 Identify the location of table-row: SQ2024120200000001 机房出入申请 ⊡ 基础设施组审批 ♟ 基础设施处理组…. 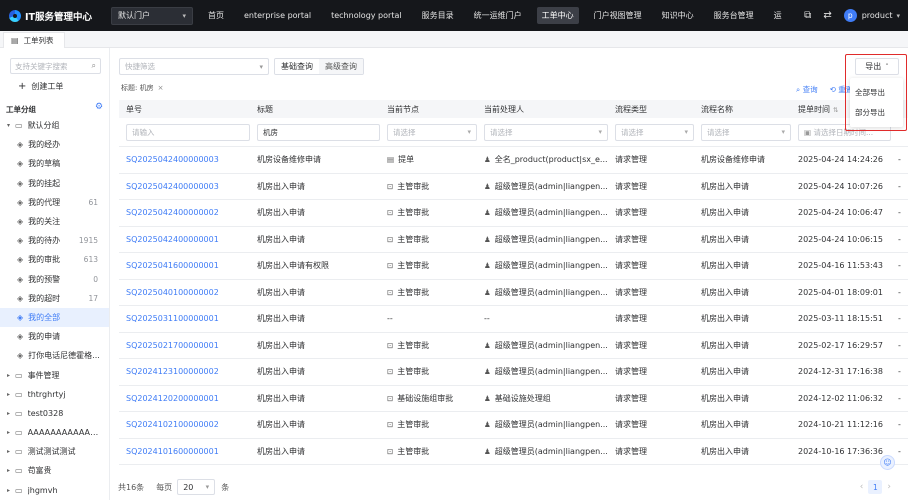
(513, 399).